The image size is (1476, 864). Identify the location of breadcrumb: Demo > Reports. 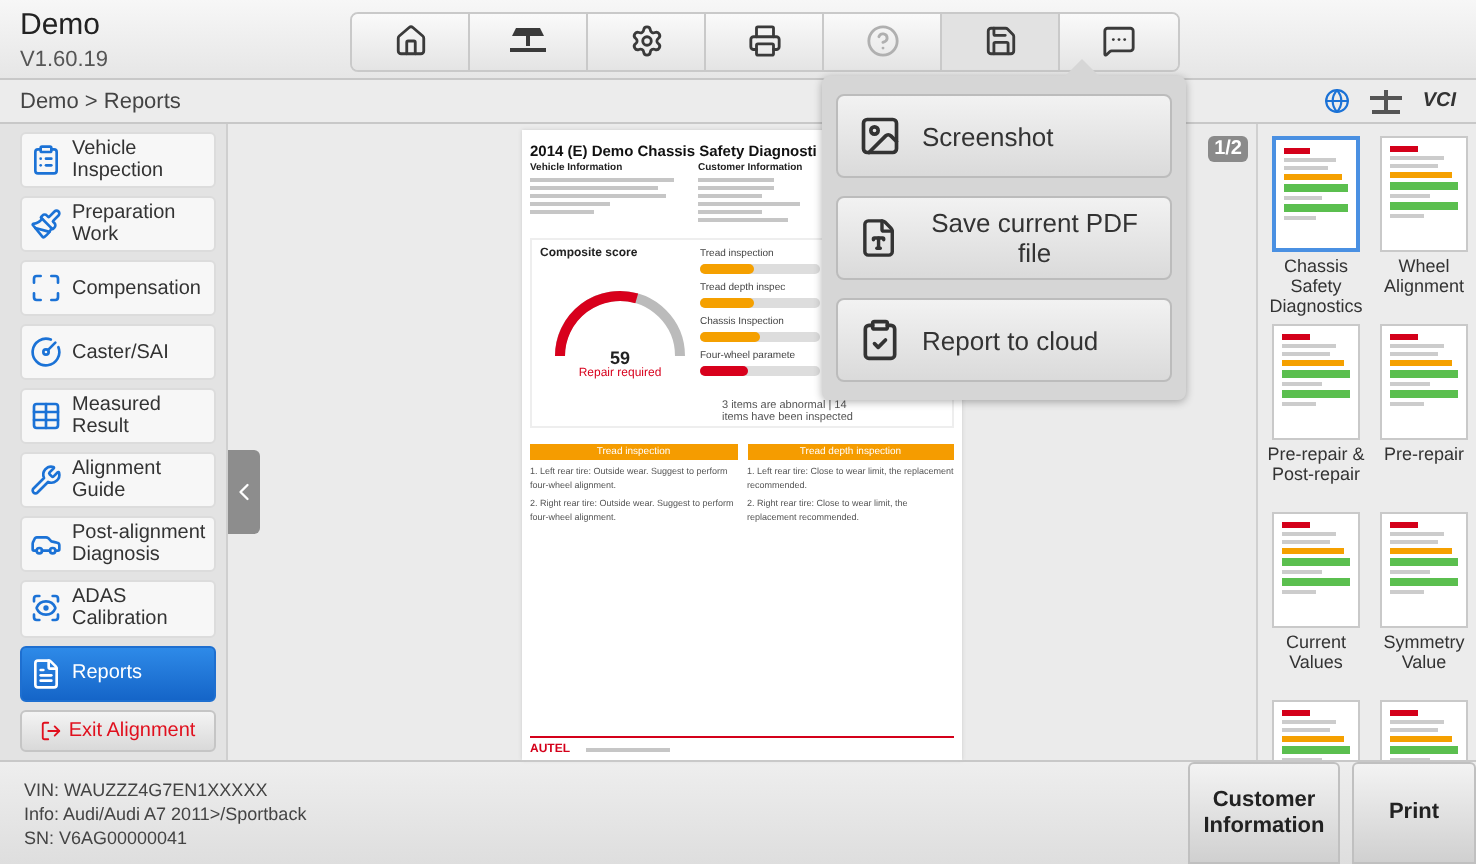
(101, 101).